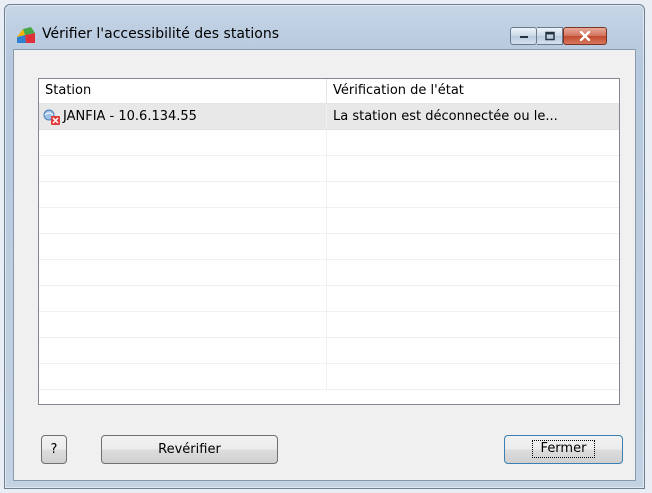 Image resolution: width=652 pixels, height=493 pixels. I want to click on column-header-station: Station, so click(183, 91).